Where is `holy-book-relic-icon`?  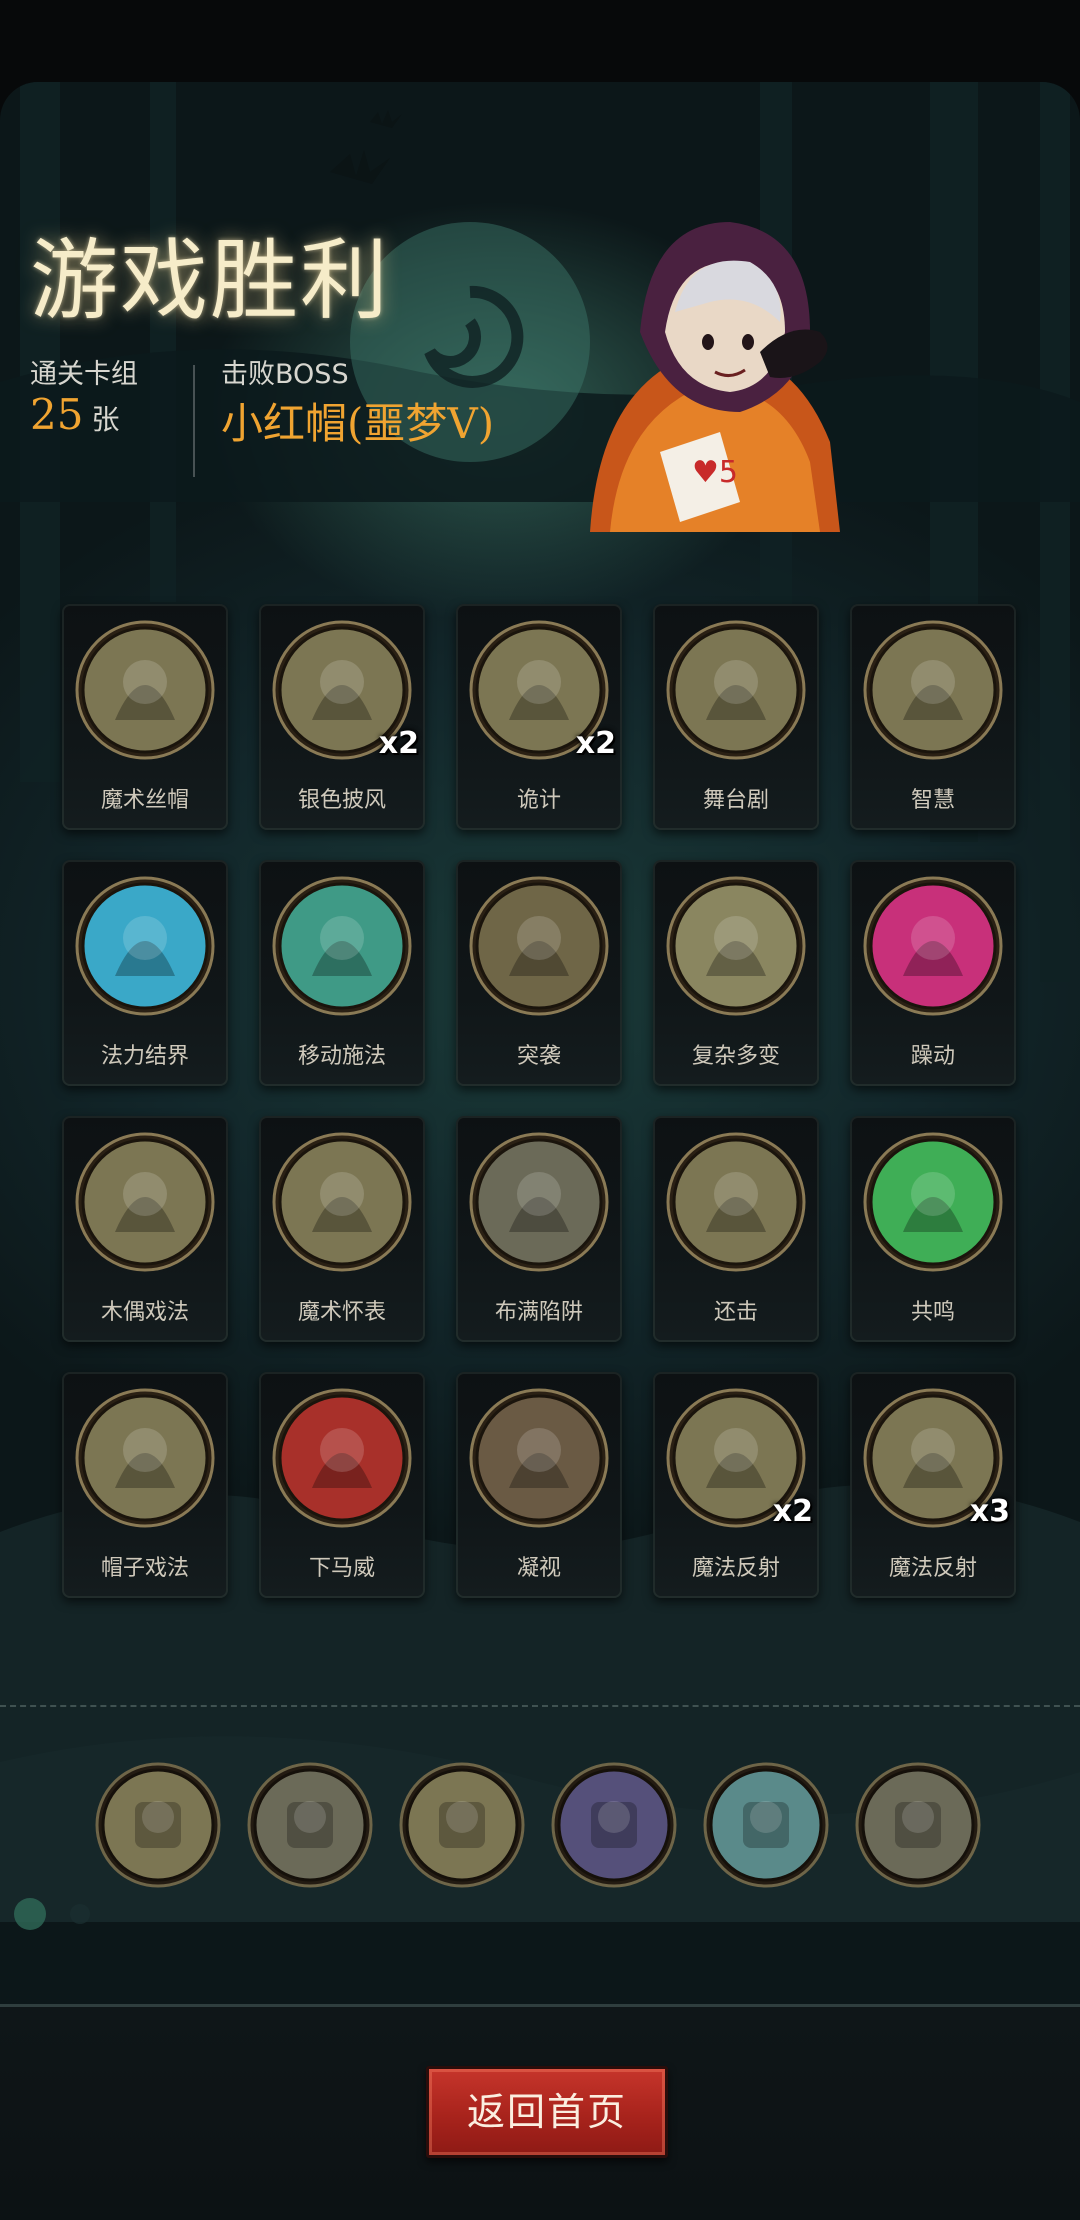
holy-book-relic-icon is located at coordinates (614, 1825).